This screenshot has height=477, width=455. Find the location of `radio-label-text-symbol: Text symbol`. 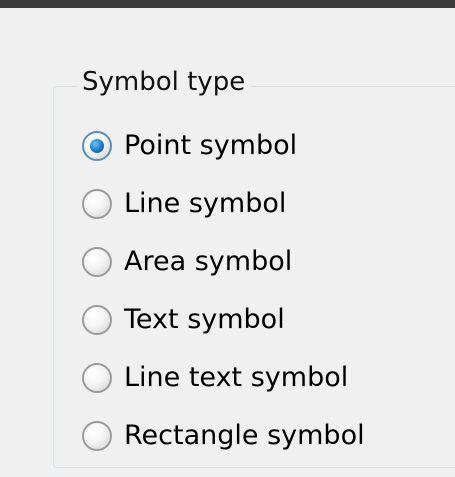

radio-label-text-symbol: Text symbol is located at coordinates (204, 320).